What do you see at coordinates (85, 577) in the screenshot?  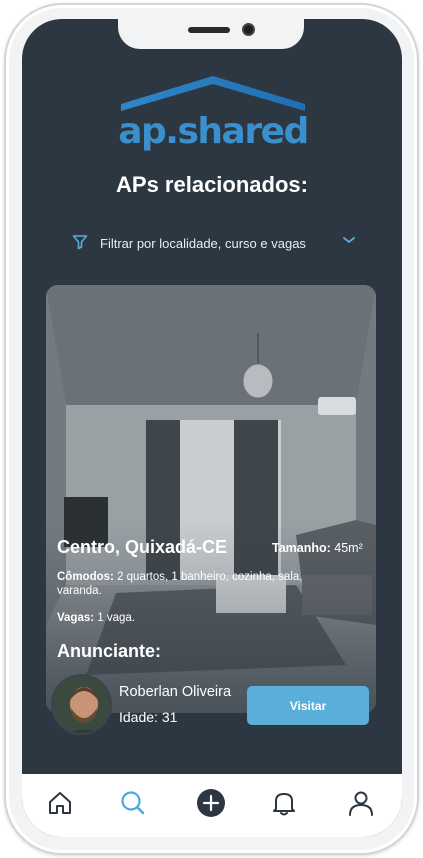 I see `rooms-label: Cômodos:` at bounding box center [85, 577].